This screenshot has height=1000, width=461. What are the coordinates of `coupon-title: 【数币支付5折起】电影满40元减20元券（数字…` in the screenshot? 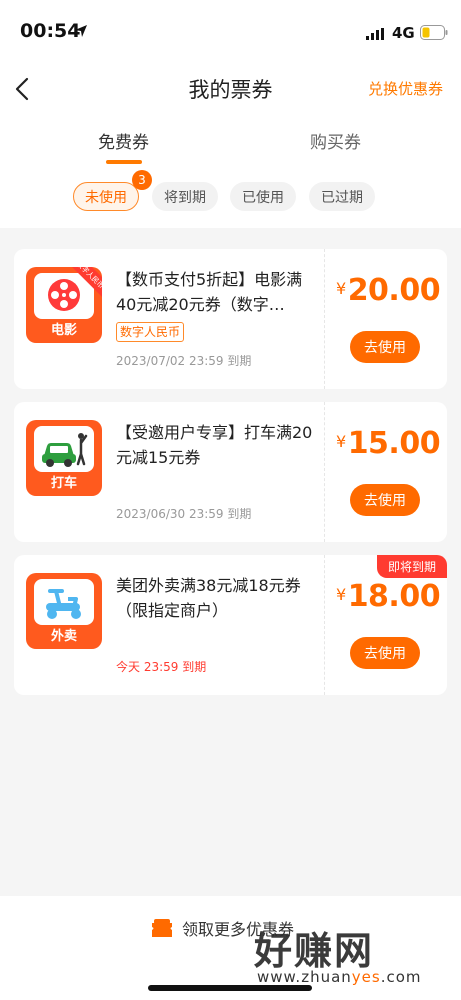 It's located at (209, 292).